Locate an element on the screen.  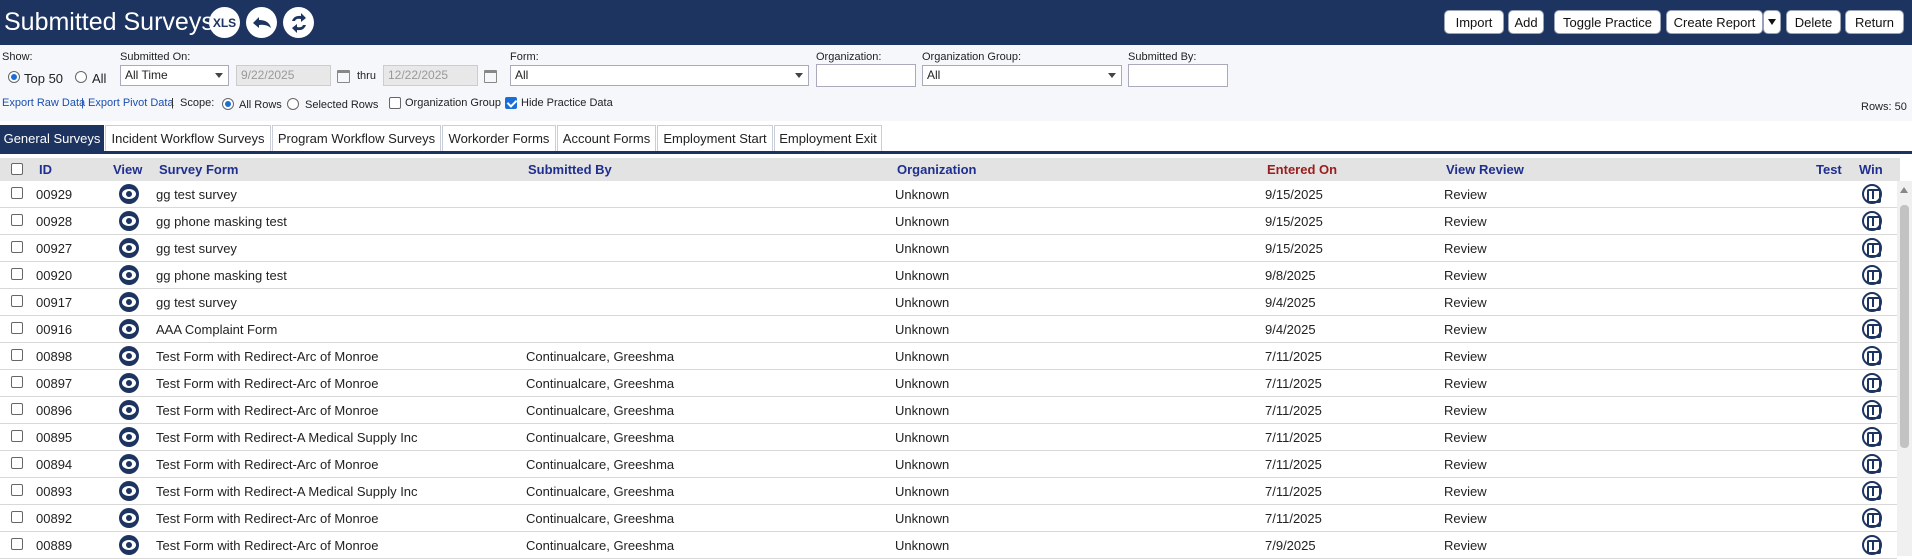
tab-workorder-forms: Workorder Forms is located at coordinates (499, 138).